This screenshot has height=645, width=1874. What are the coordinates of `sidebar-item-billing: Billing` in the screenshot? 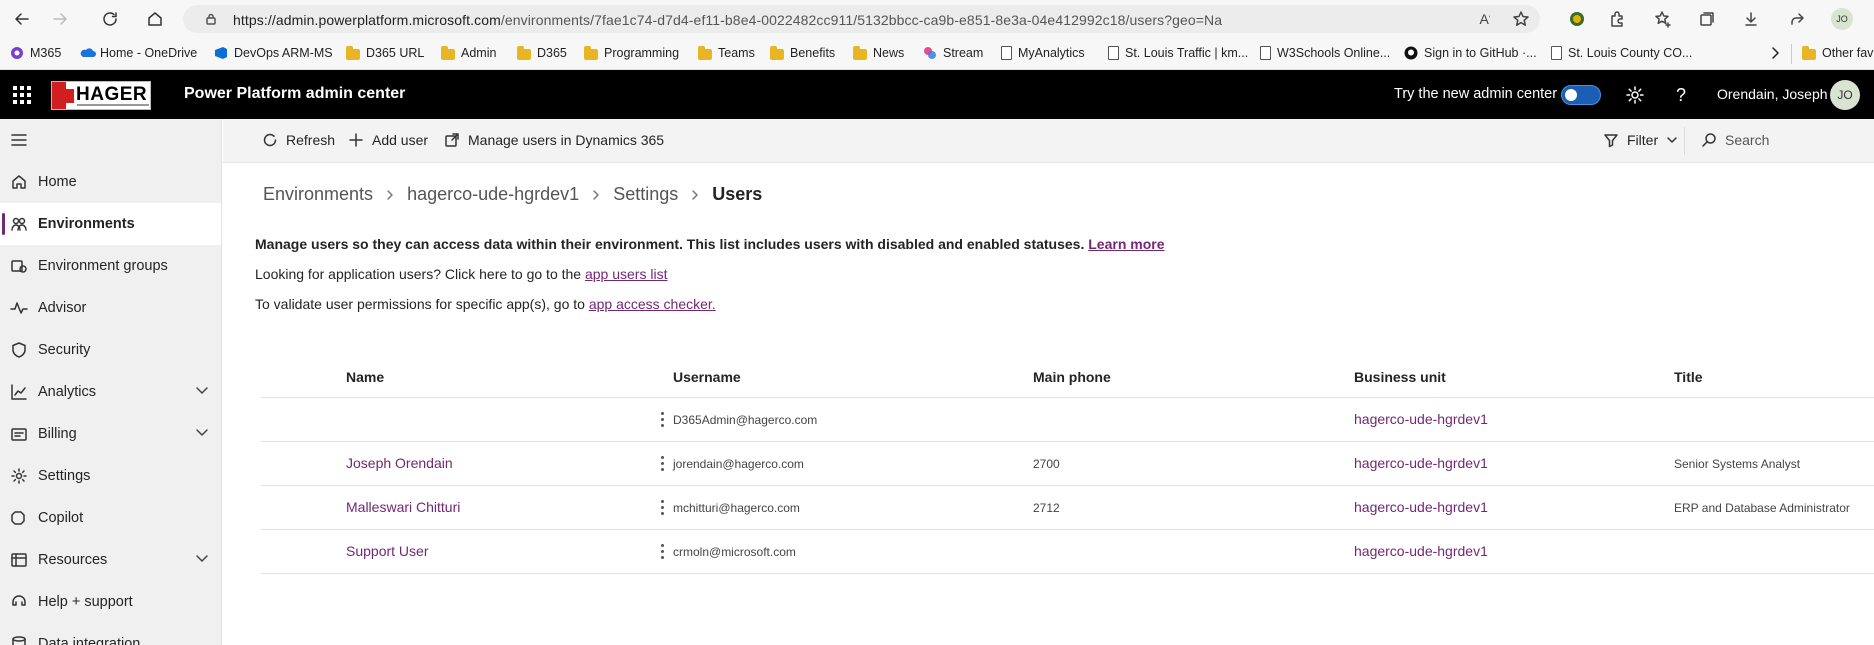 It's located at (110, 434).